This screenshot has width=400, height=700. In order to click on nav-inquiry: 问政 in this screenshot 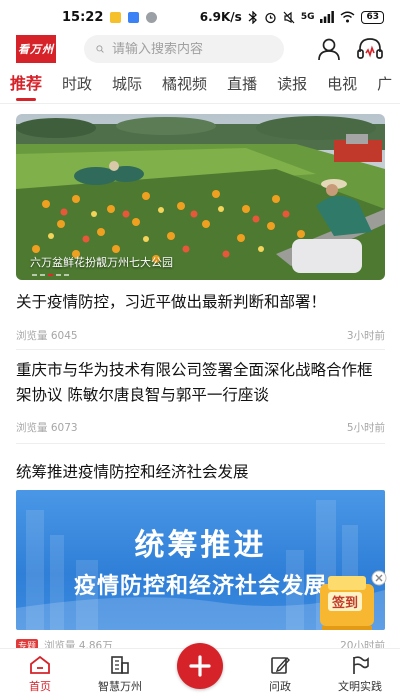, I will do `click(280, 674)`.